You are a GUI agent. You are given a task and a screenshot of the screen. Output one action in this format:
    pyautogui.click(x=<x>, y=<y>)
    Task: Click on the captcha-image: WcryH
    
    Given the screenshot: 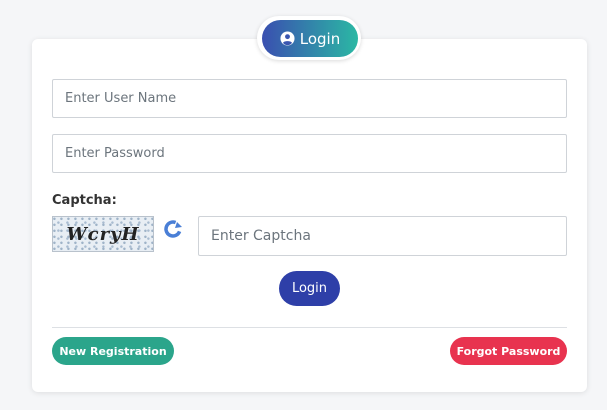 What is the action you would take?
    pyautogui.click(x=103, y=234)
    